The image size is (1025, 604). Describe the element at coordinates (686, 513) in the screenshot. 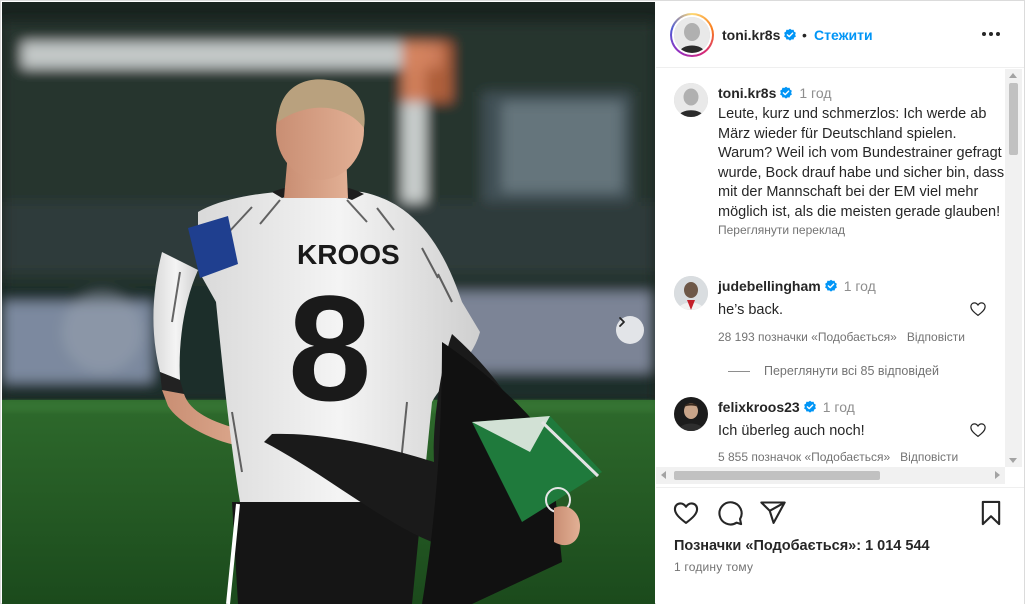

I see `like-heart-icon` at that location.